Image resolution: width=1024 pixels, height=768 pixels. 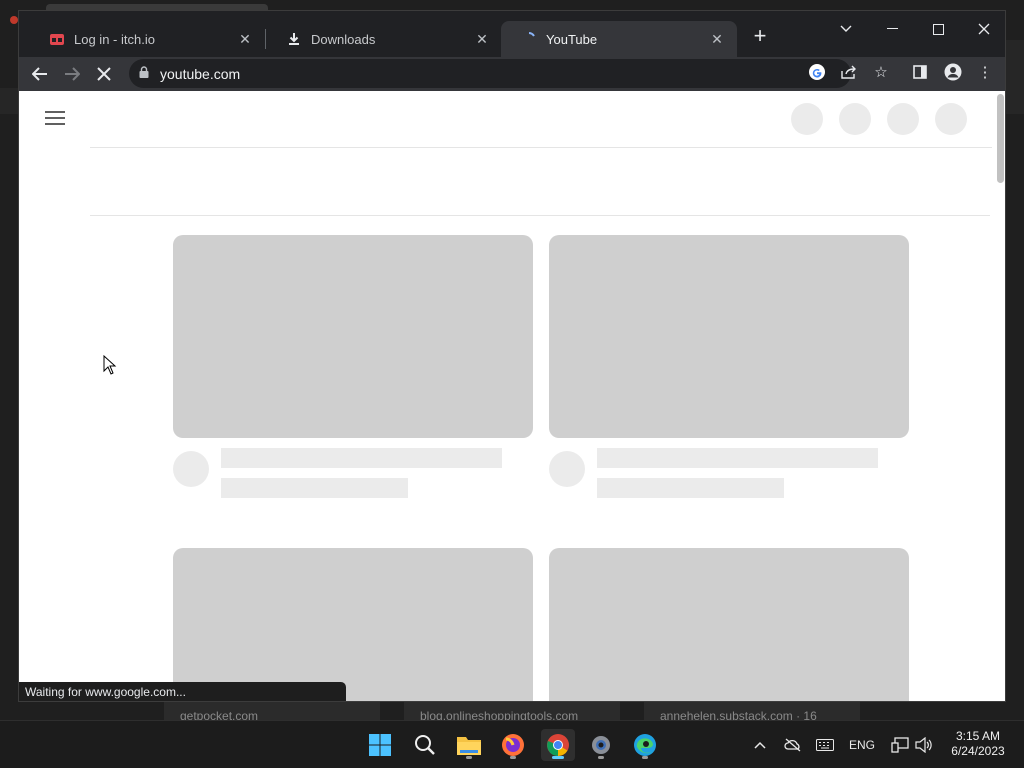 I want to click on tab-label: Log in - itch.io, so click(x=114, y=39).